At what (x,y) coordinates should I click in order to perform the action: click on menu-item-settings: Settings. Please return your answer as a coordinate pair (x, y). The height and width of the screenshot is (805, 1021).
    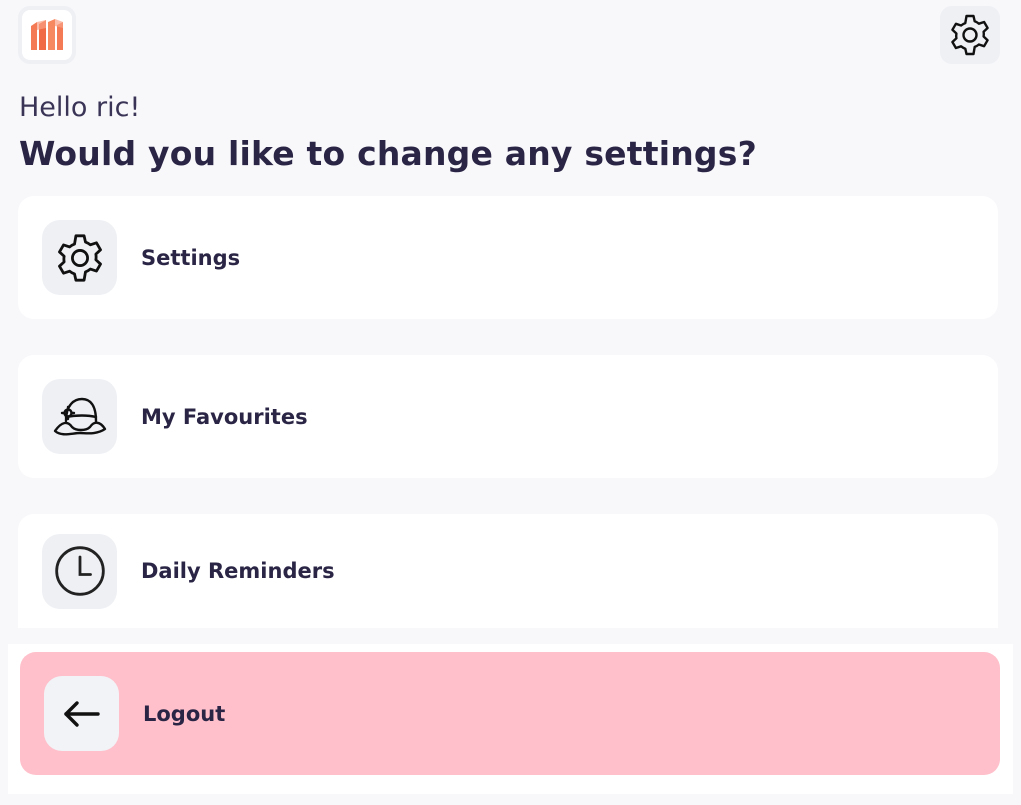
    Looking at the image, I should click on (508, 257).